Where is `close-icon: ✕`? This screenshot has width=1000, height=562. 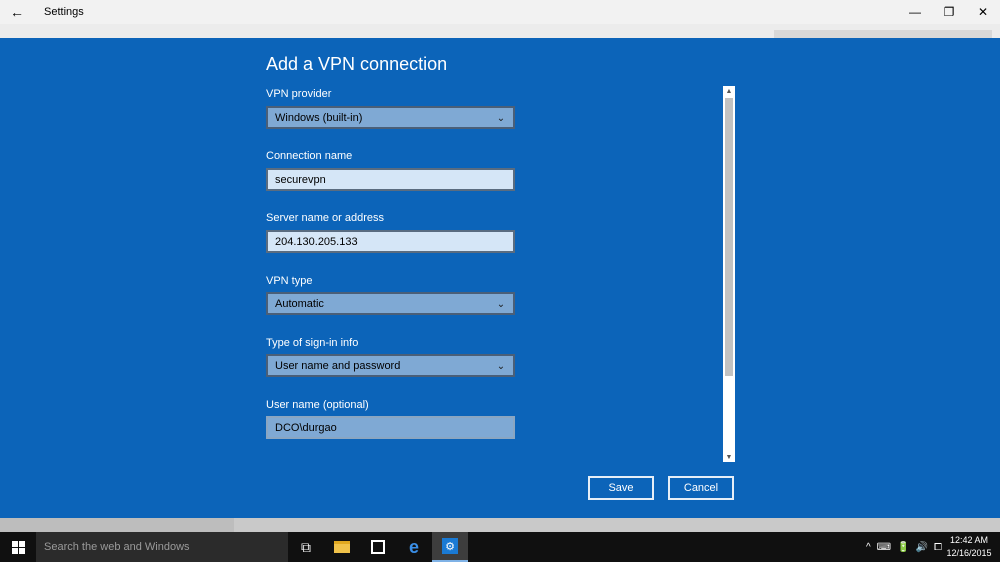 close-icon: ✕ is located at coordinates (983, 12).